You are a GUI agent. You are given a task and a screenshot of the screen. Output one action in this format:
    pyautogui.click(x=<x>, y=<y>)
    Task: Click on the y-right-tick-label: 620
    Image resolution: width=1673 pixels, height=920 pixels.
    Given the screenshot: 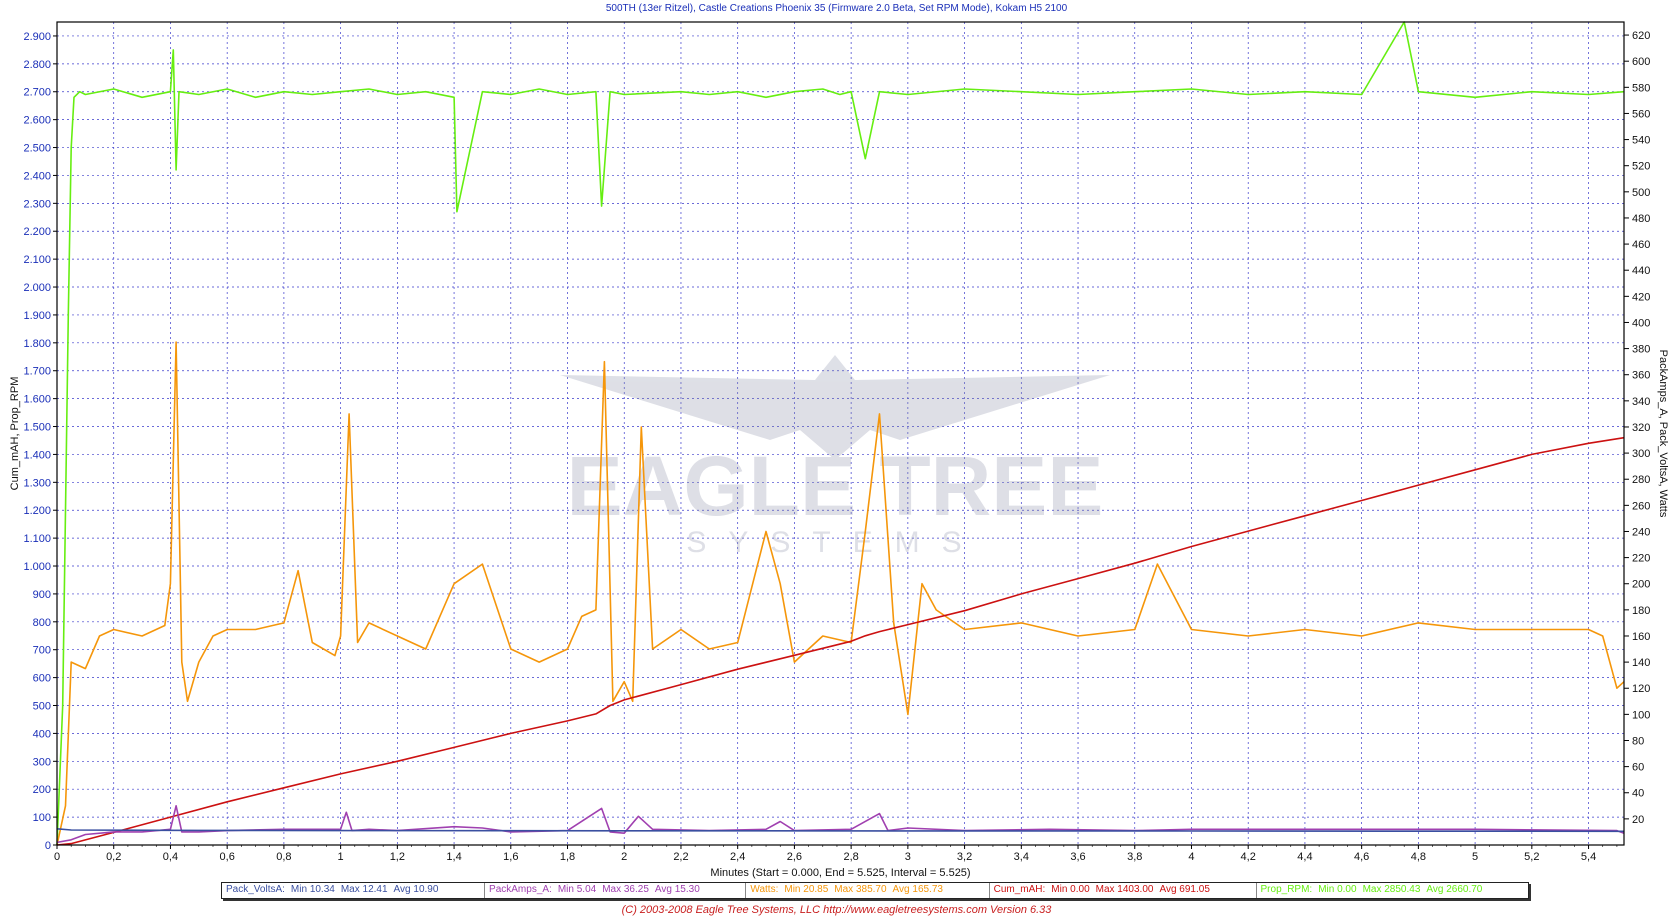 What is the action you would take?
    pyautogui.click(x=1641, y=36)
    